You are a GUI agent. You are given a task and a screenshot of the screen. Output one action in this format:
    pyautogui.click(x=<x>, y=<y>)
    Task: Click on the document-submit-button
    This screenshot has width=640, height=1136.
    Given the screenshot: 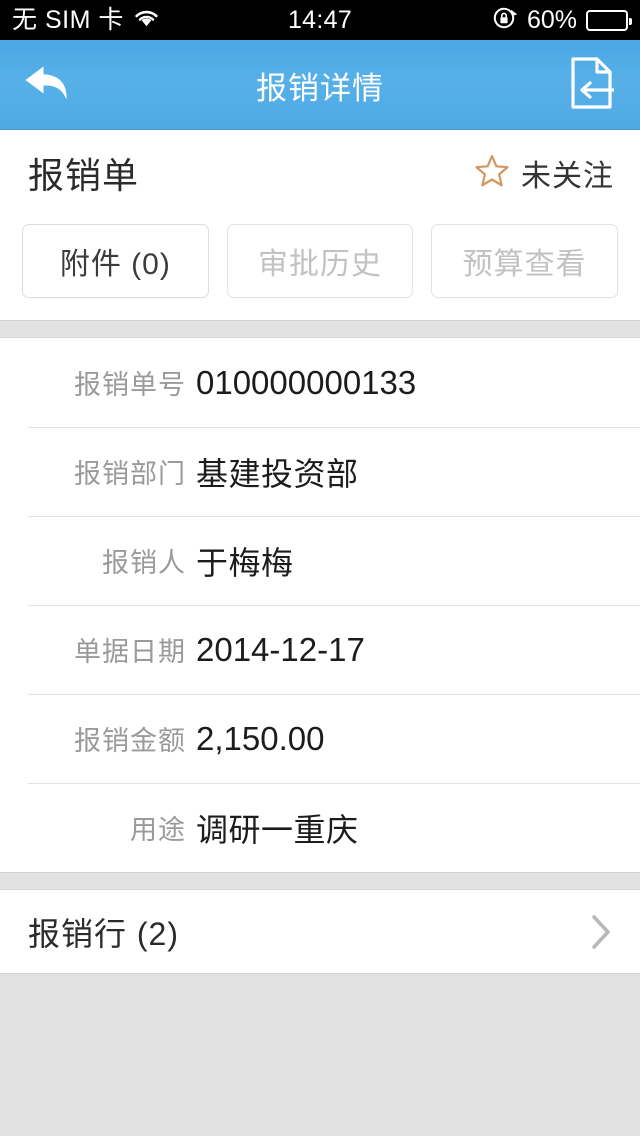 What is the action you would take?
    pyautogui.click(x=592, y=85)
    